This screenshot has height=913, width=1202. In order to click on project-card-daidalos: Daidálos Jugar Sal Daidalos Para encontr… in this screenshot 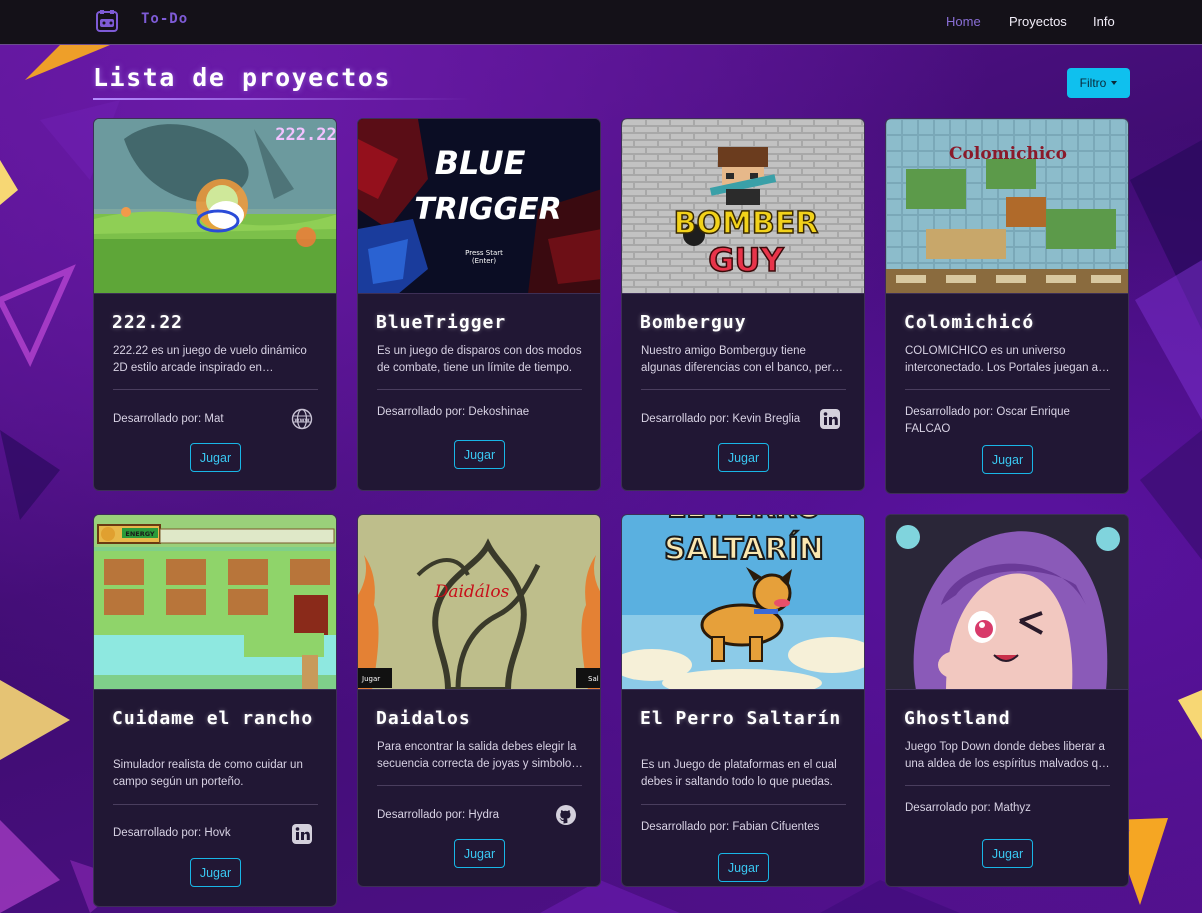, I will do `click(479, 700)`.